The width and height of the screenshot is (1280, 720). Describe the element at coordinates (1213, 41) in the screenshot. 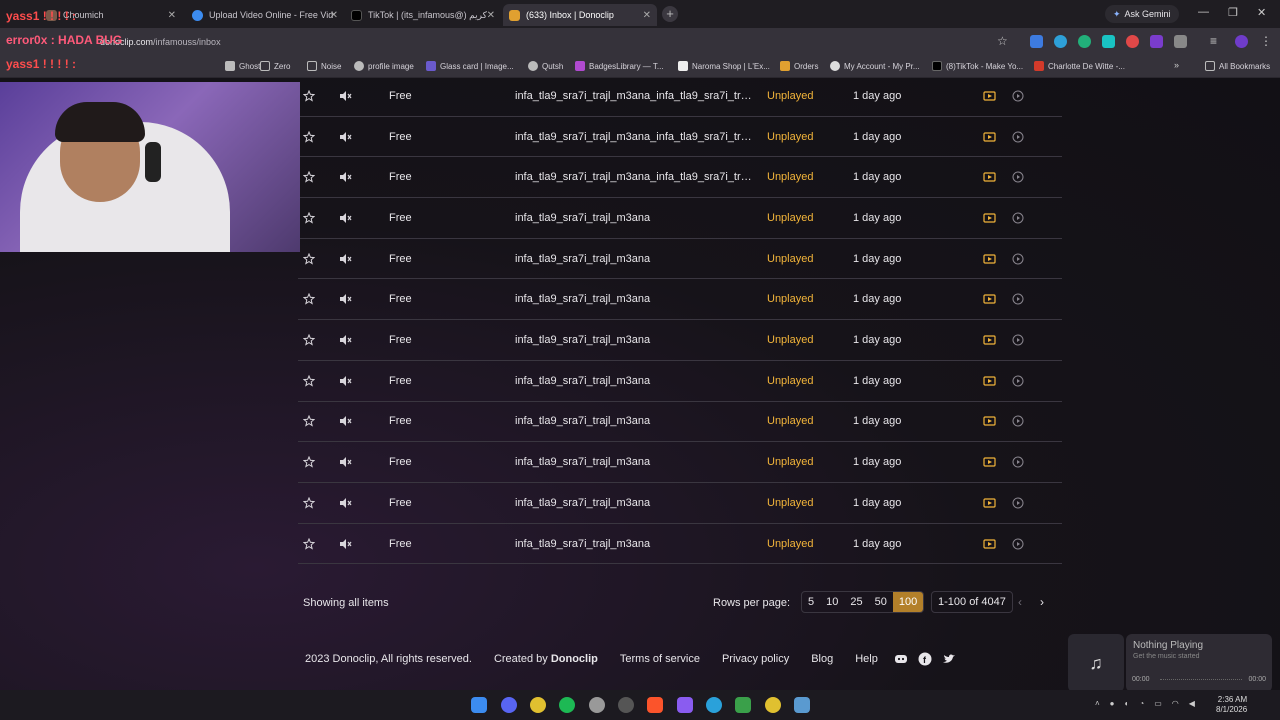

I see `reading-list-icon: ≡` at that location.